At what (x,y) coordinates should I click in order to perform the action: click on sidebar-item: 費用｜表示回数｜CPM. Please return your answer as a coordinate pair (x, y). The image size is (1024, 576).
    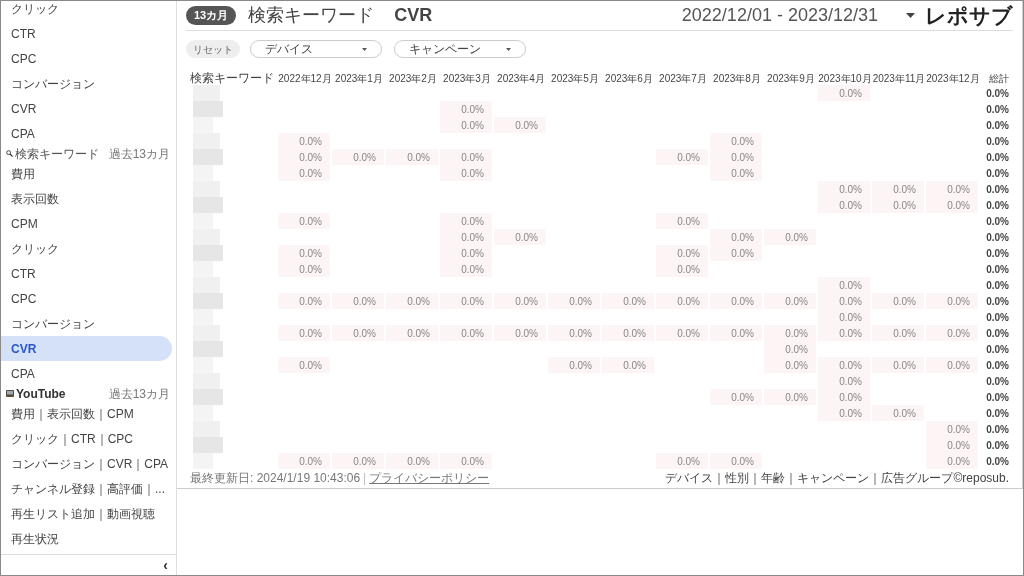
    Looking at the image, I should click on (88, 413).